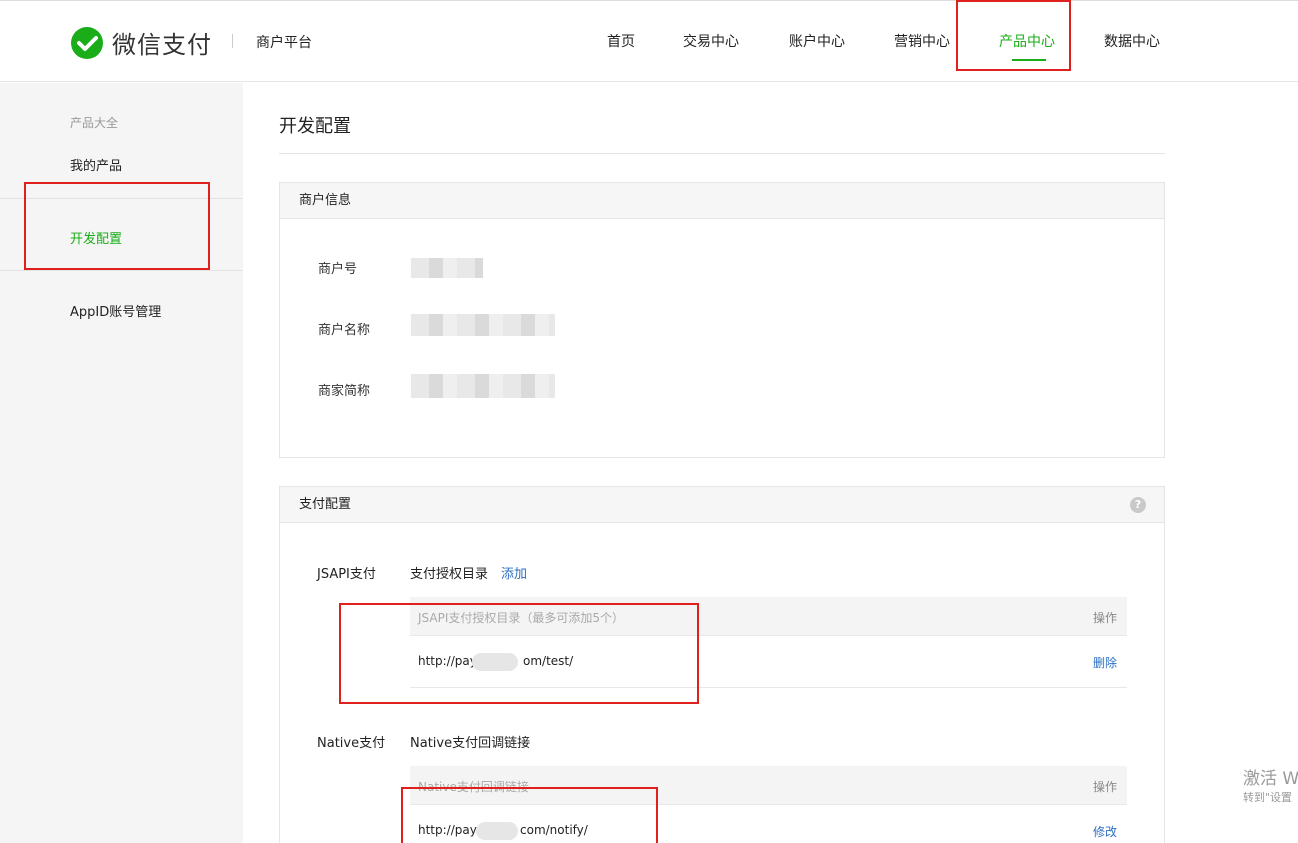 The height and width of the screenshot is (843, 1298). Describe the element at coordinates (451, 830) in the screenshot. I see `native-url-start: http://pay.r` at that location.